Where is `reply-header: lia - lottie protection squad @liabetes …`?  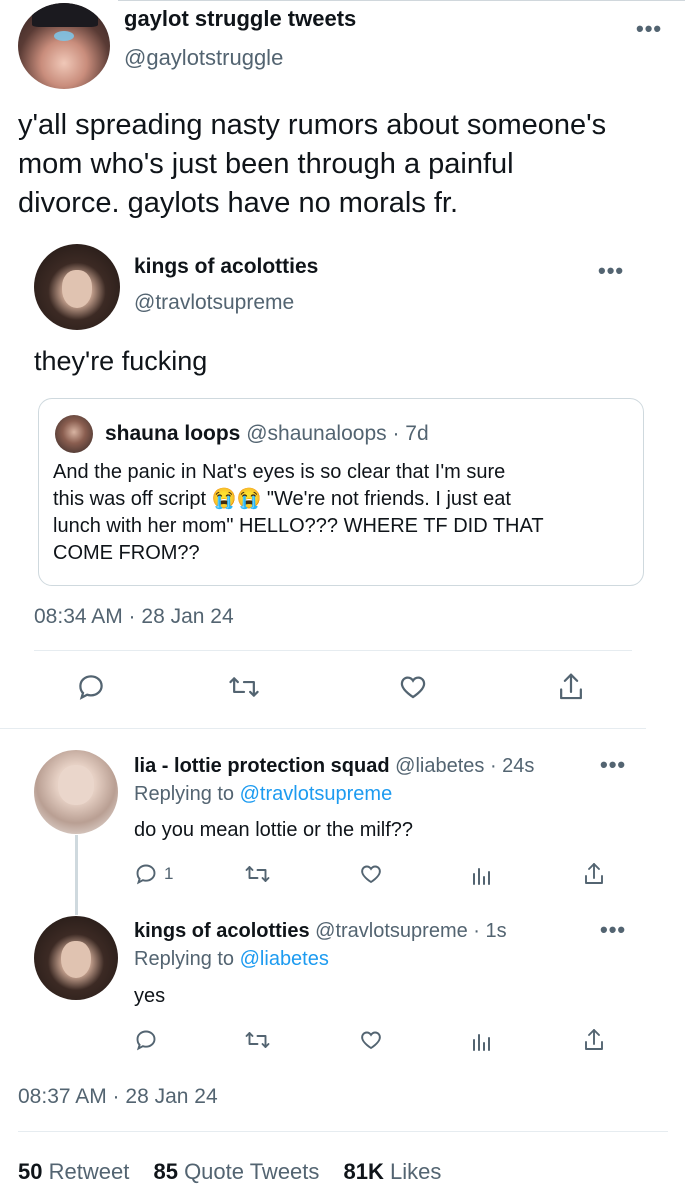
reply-header: lia - lottie protection squad @liabetes … is located at coordinates (334, 766).